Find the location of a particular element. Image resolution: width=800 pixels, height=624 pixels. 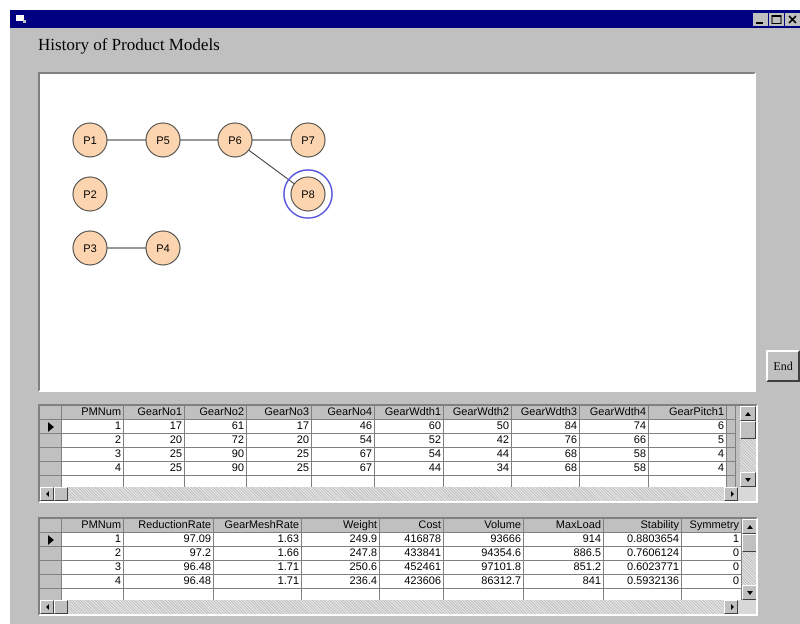

column-header: GearNo3 is located at coordinates (279, 413).